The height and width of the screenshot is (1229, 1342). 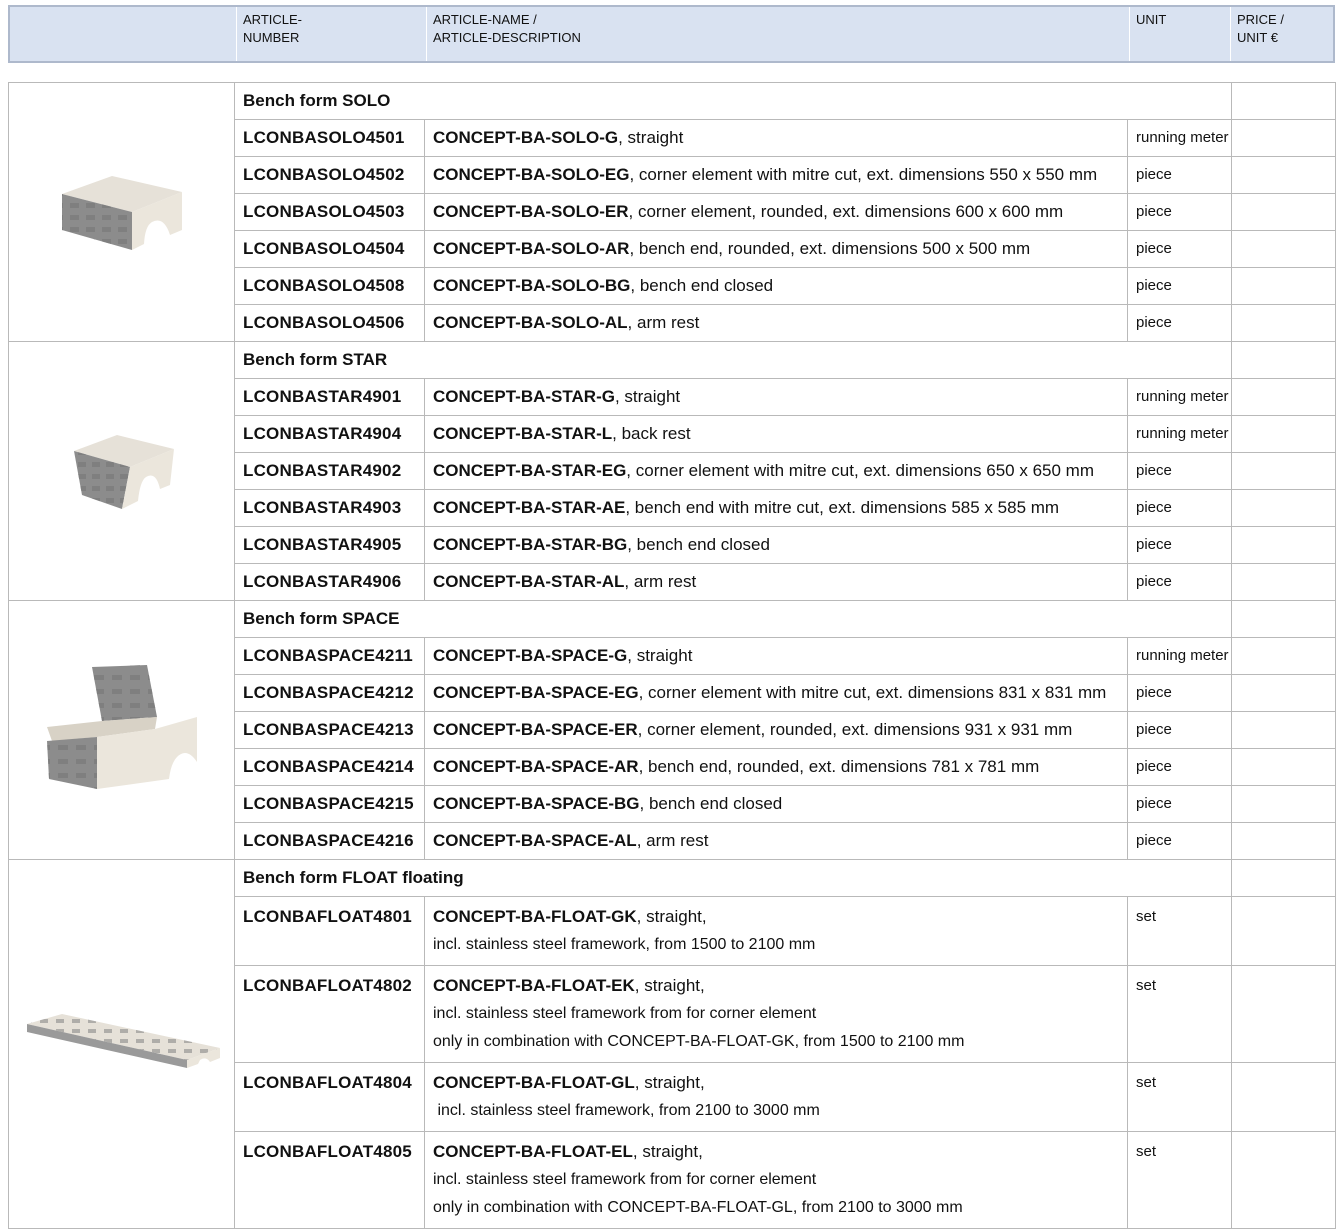 What do you see at coordinates (536, 803) in the screenshot?
I see `article-name: CONCEPT-BA-SPACE-BG` at bounding box center [536, 803].